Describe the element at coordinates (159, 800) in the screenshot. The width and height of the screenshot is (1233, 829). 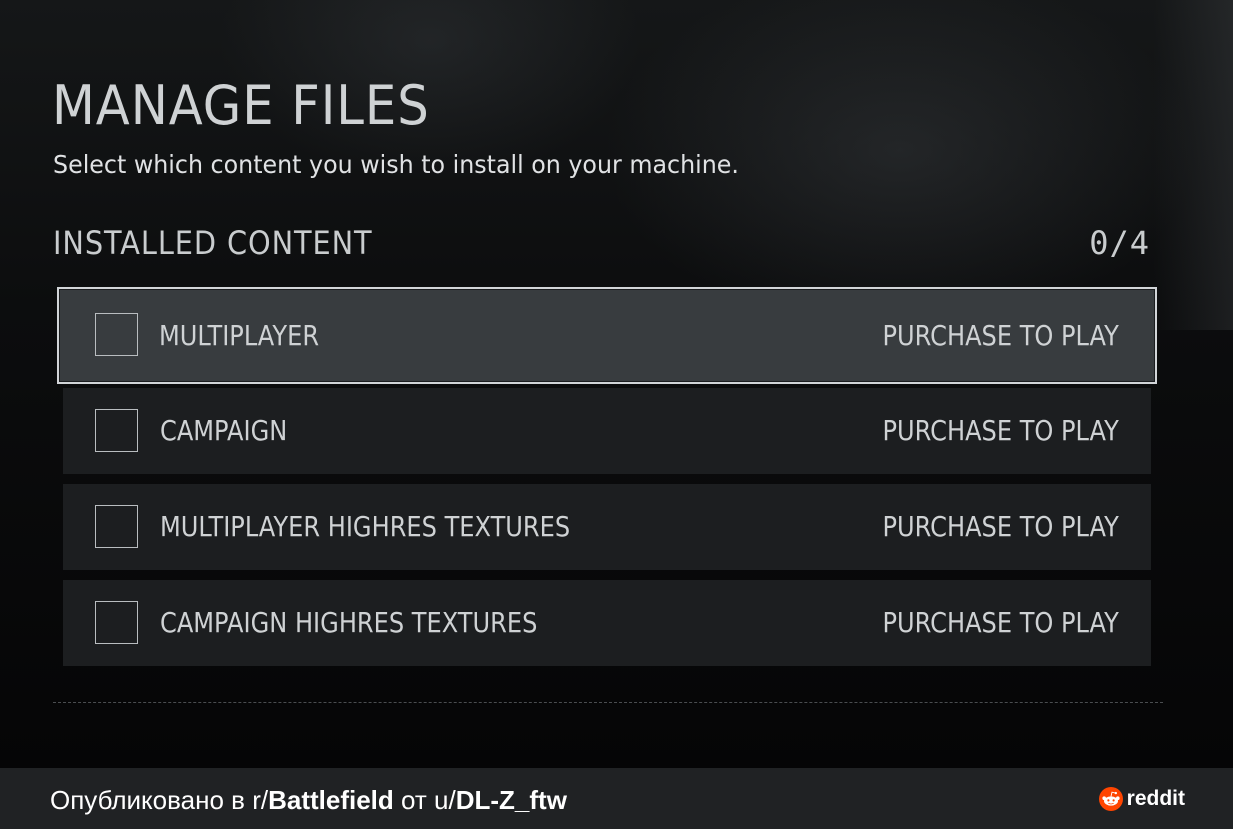
I see `attribution-prefix: Опубликовано в r/` at that location.